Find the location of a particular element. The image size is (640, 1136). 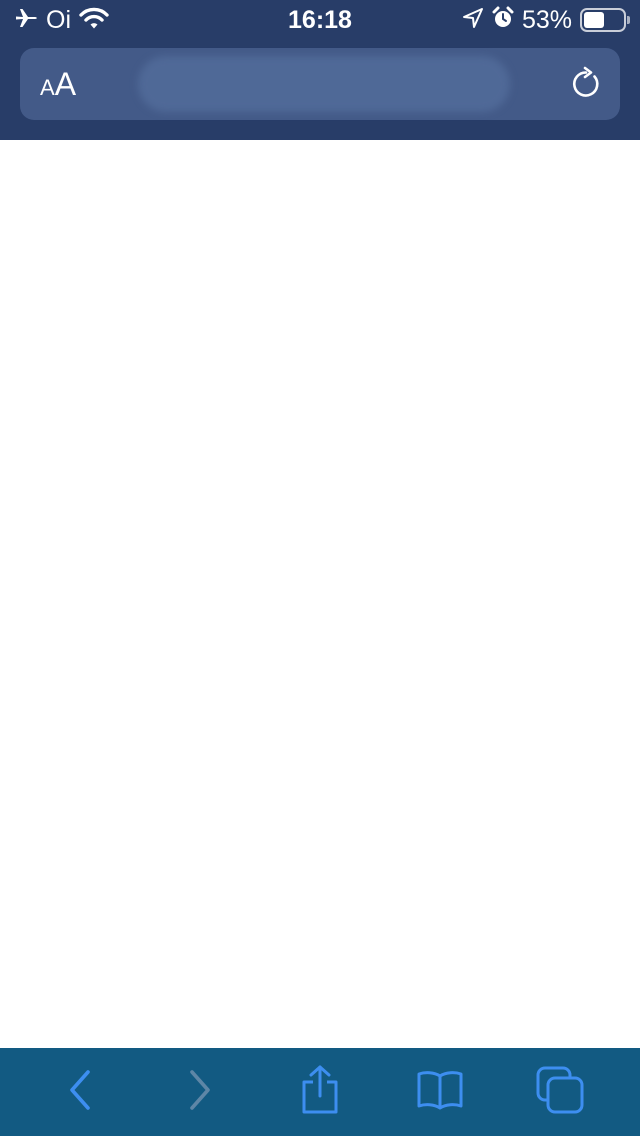

text-size-button: A A is located at coordinates (58, 84).